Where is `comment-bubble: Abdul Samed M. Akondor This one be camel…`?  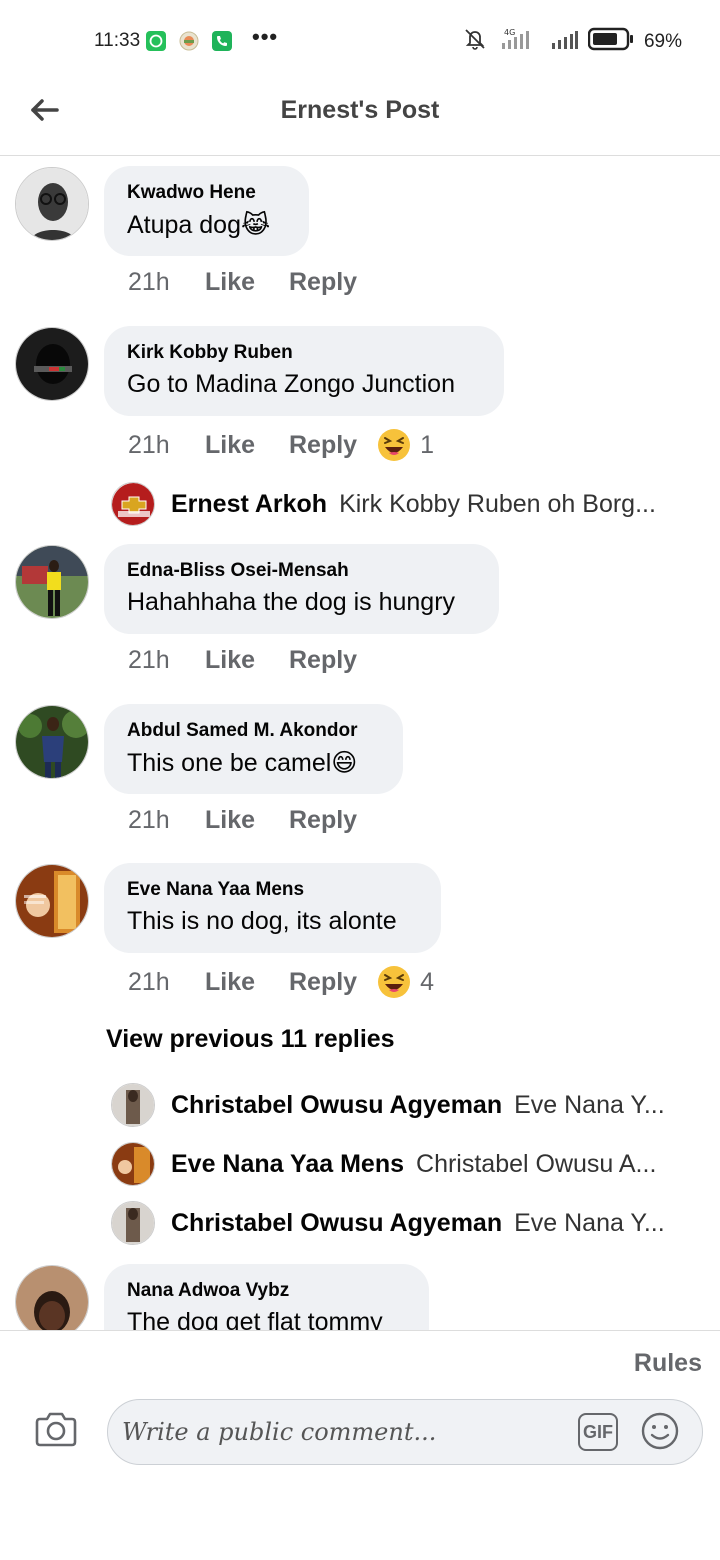 comment-bubble: Abdul Samed M. Akondor This one be camel… is located at coordinates (253, 749).